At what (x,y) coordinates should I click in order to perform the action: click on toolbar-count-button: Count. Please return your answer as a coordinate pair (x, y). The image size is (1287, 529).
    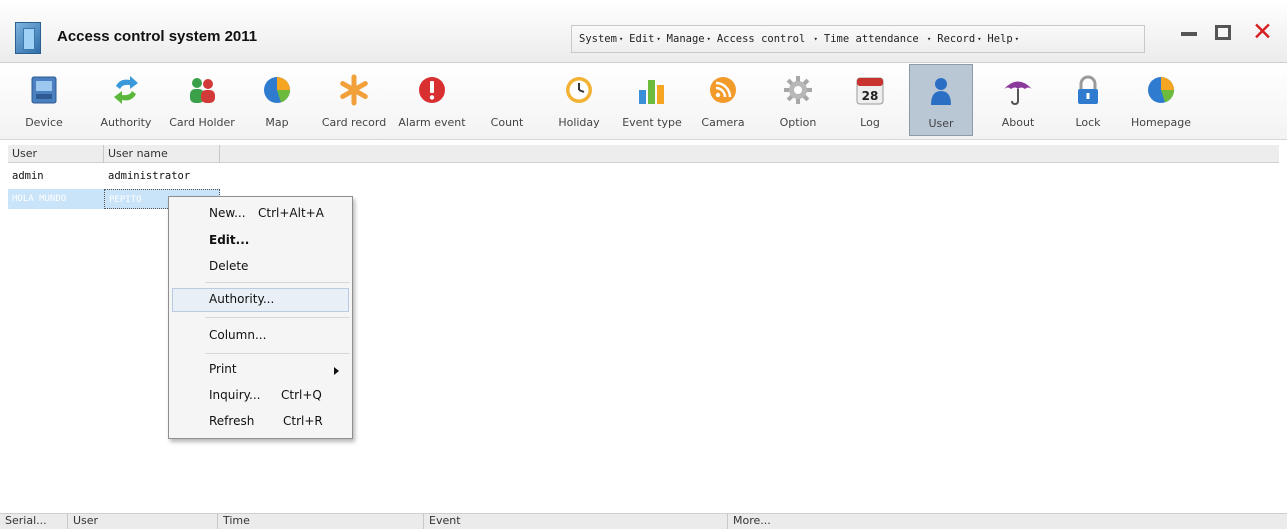
    Looking at the image, I should click on (507, 100).